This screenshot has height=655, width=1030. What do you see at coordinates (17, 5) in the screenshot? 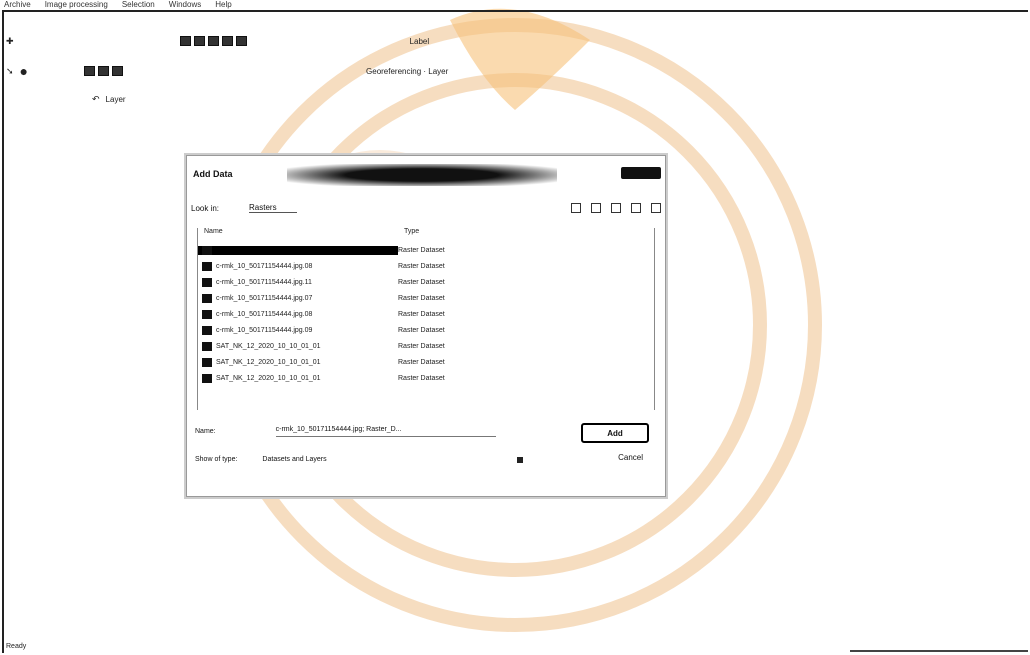
I see `menu-archive: Archive` at bounding box center [17, 5].